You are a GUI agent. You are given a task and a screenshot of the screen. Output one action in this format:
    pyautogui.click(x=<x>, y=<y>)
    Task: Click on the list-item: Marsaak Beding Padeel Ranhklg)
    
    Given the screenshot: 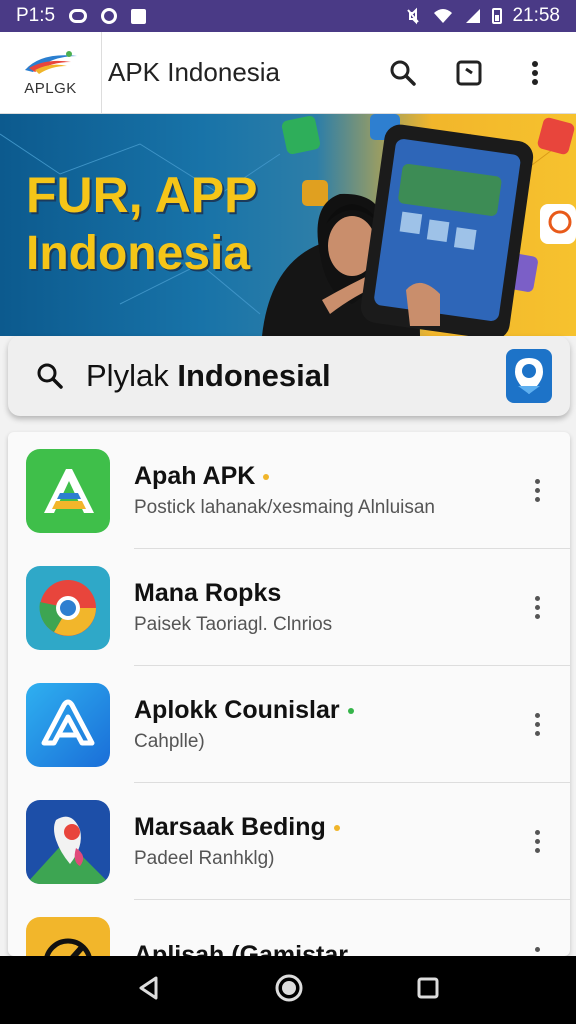 What is the action you would take?
    pyautogui.click(x=289, y=841)
    